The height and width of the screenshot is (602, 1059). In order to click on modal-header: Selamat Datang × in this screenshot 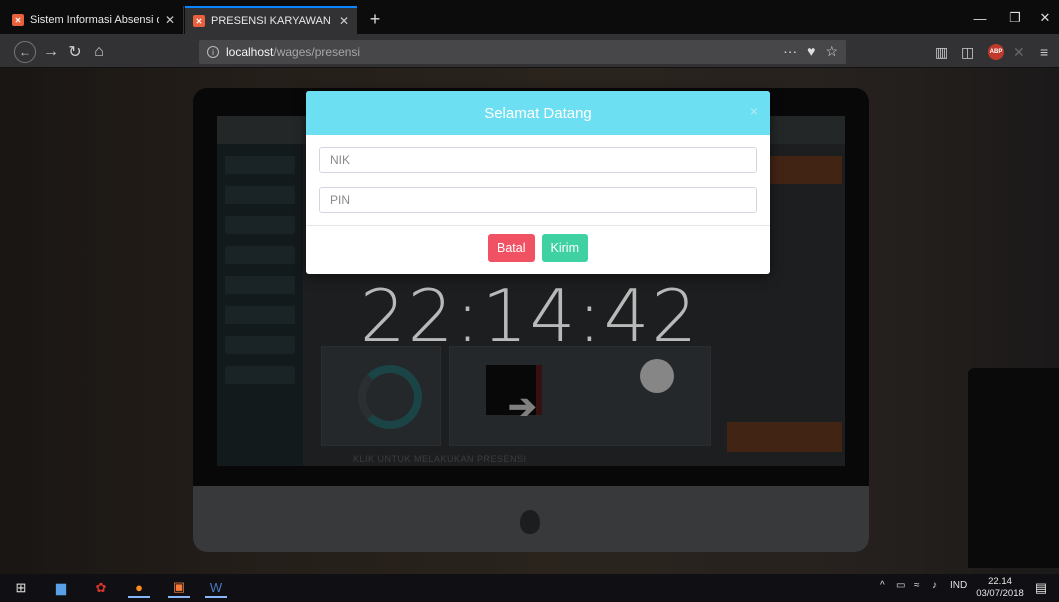, I will do `click(538, 113)`.